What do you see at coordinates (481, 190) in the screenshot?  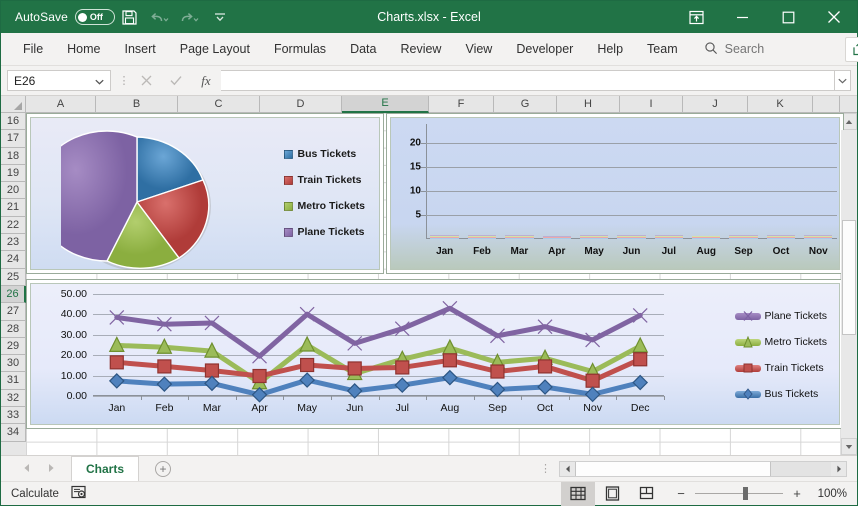 I see `bar-chart-category: Feb` at bounding box center [481, 190].